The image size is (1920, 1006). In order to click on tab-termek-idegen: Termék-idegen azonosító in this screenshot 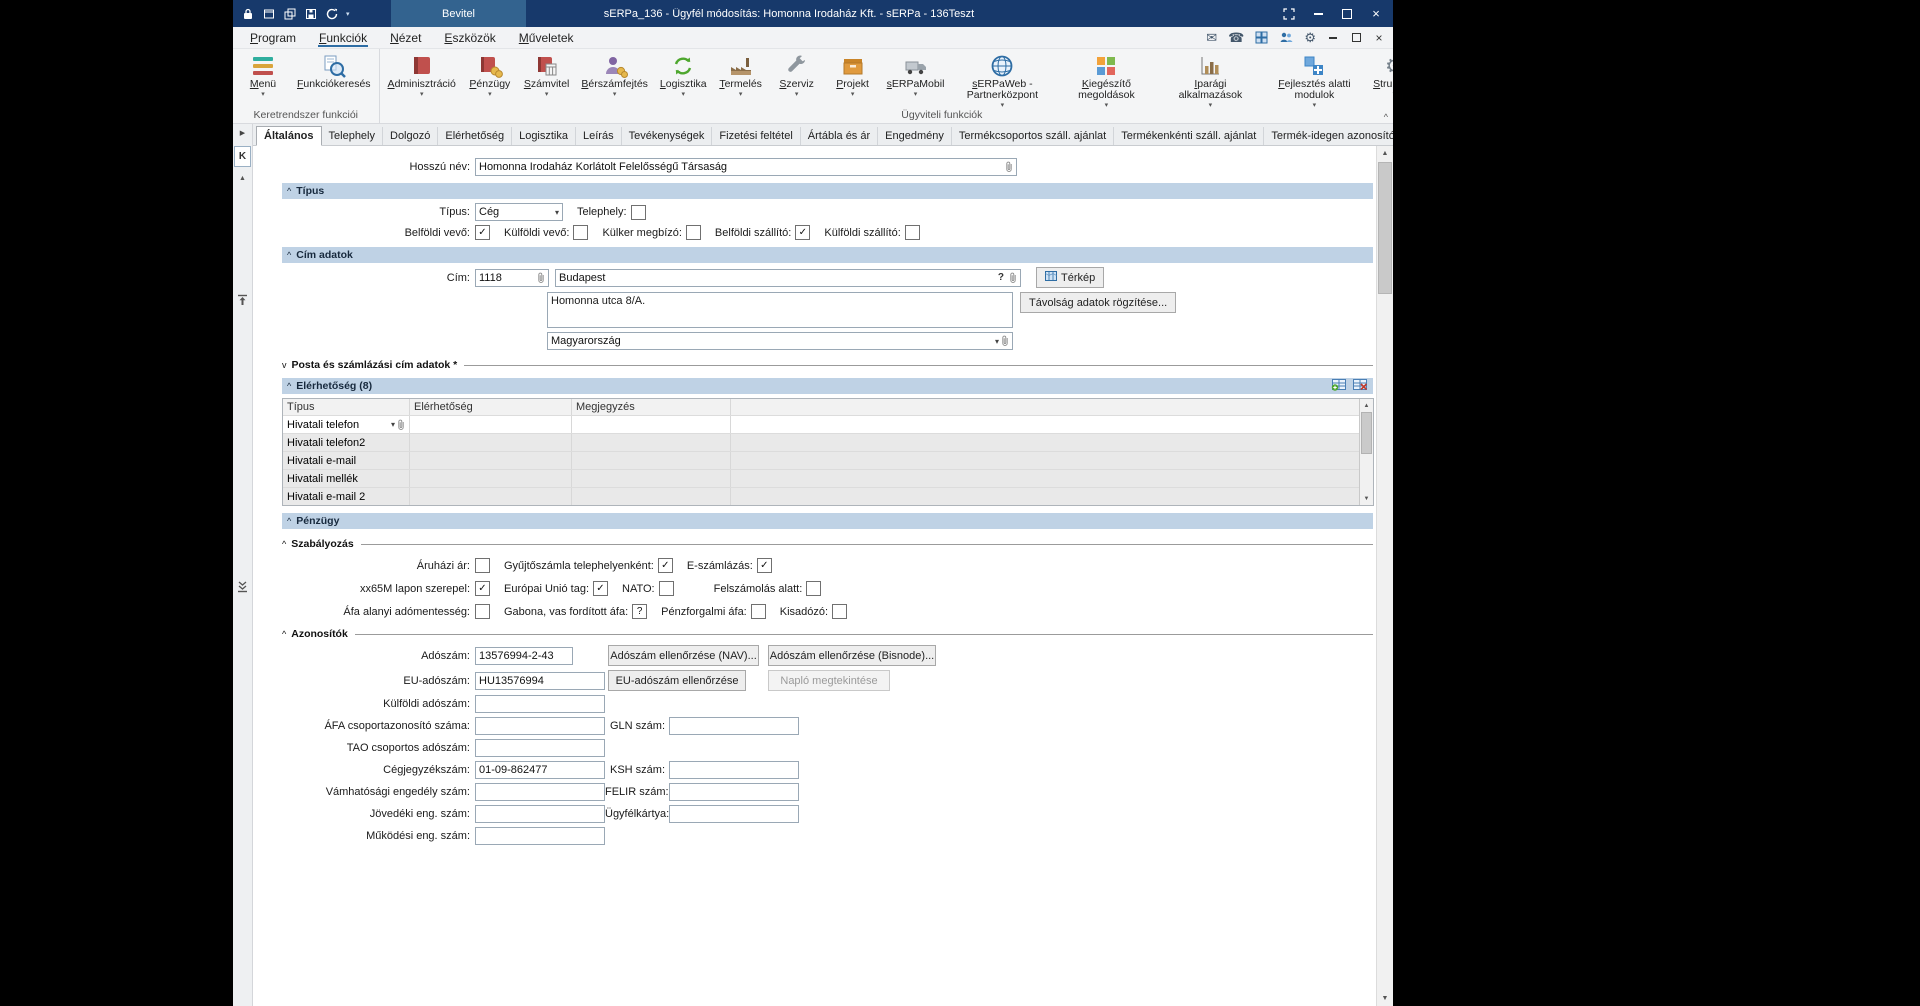, I will do `click(1328, 136)`.